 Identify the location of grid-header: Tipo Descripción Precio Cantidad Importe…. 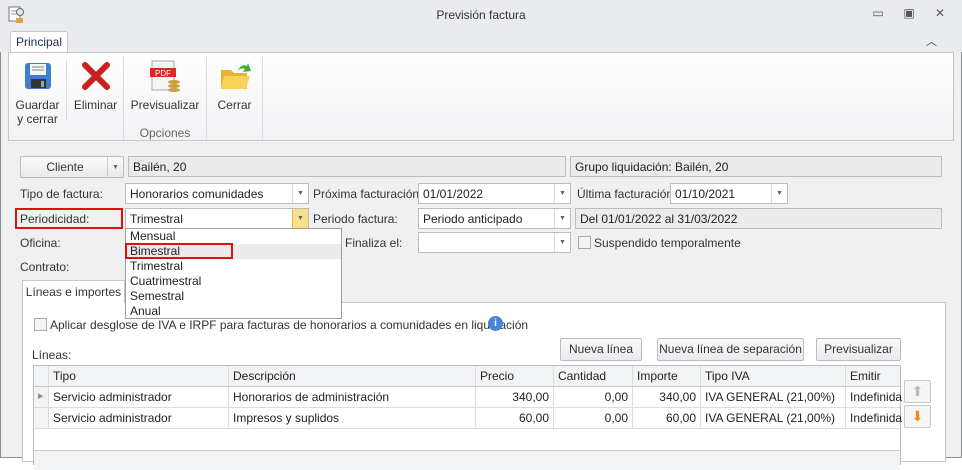
(467, 376).